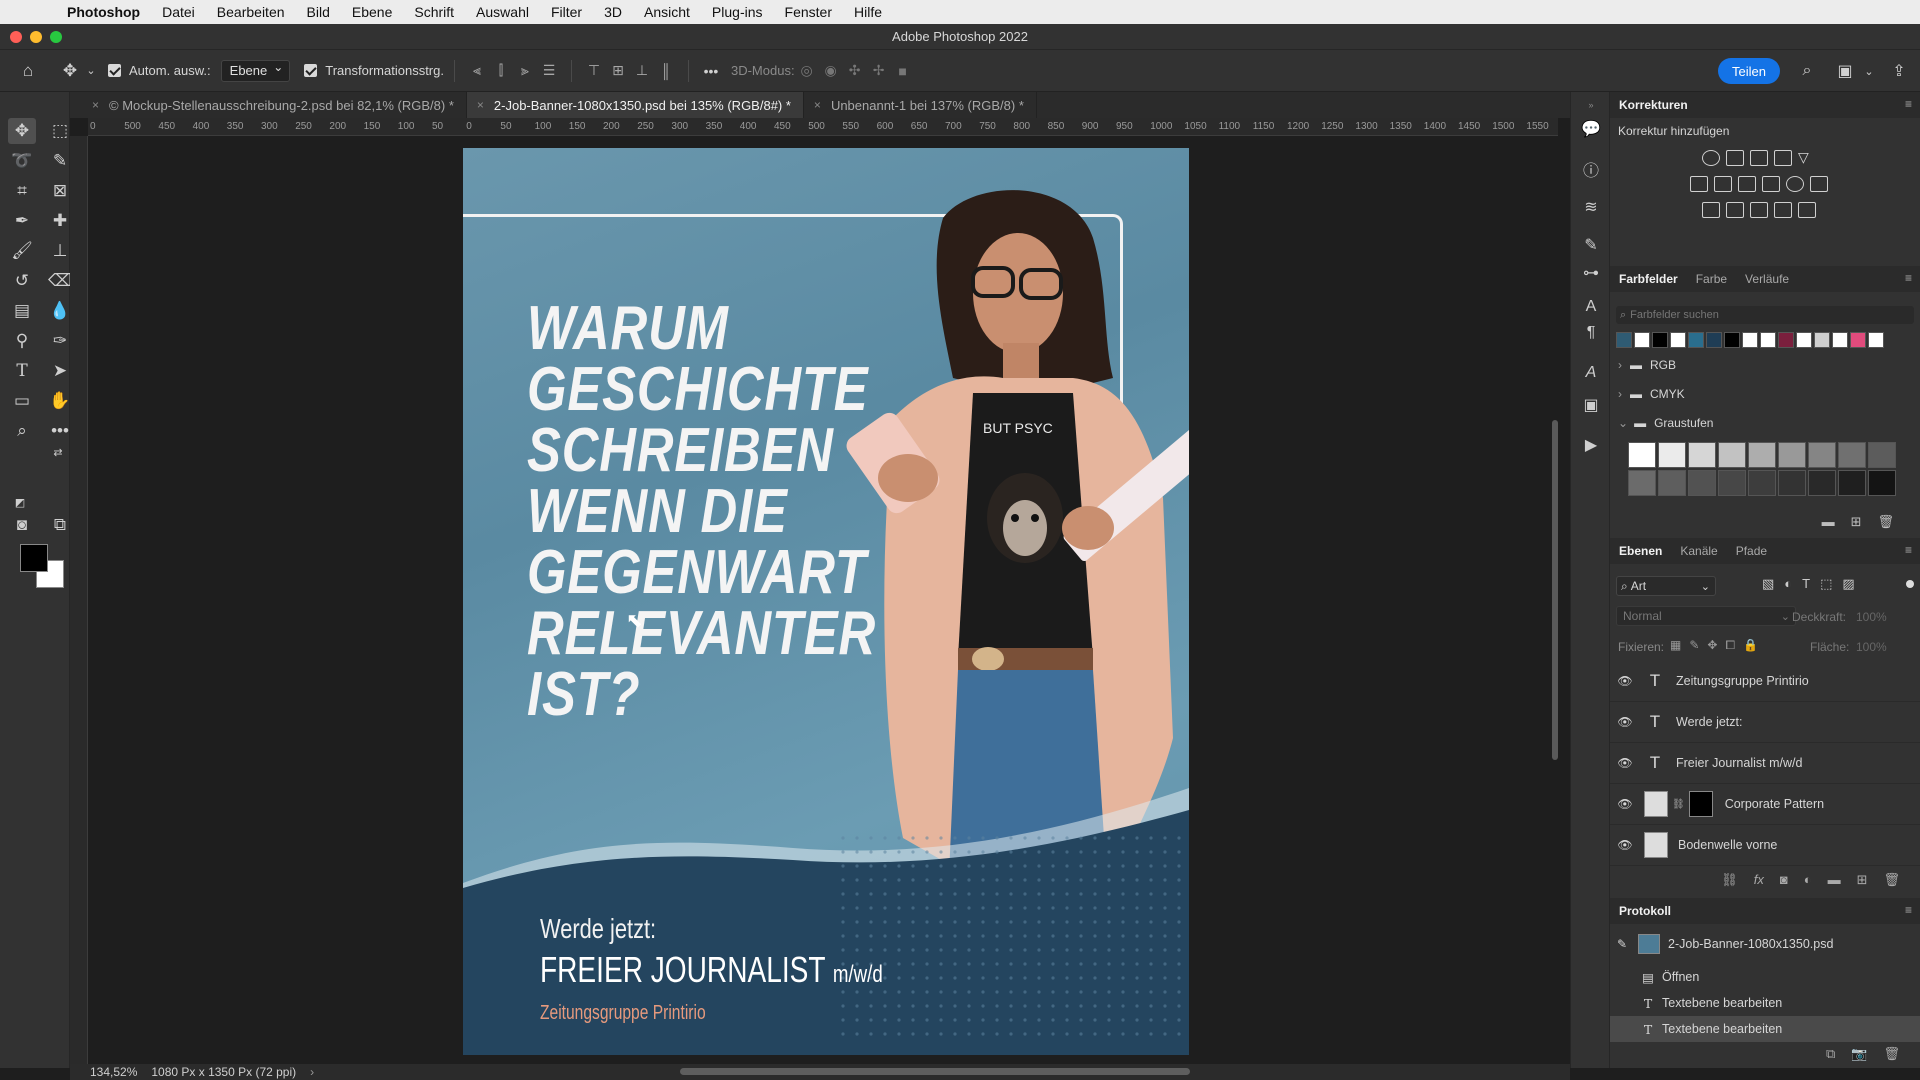 The image size is (1920, 1080). Describe the element at coordinates (1591, 207) in the screenshot. I see `properties-icon: ≋` at that location.